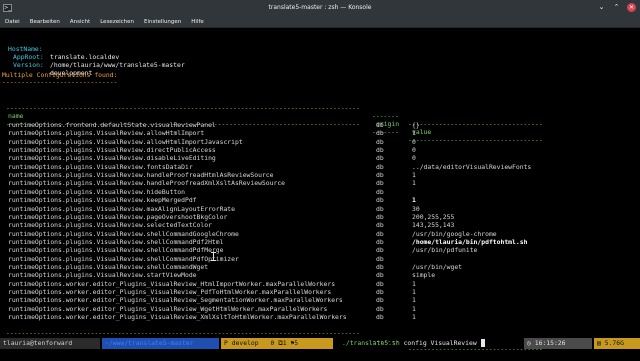 The width and height of the screenshot is (640, 361). What do you see at coordinates (50, 343) in the screenshot?
I see `prompt-user-host: tlauria@tenforward` at bounding box center [50, 343].